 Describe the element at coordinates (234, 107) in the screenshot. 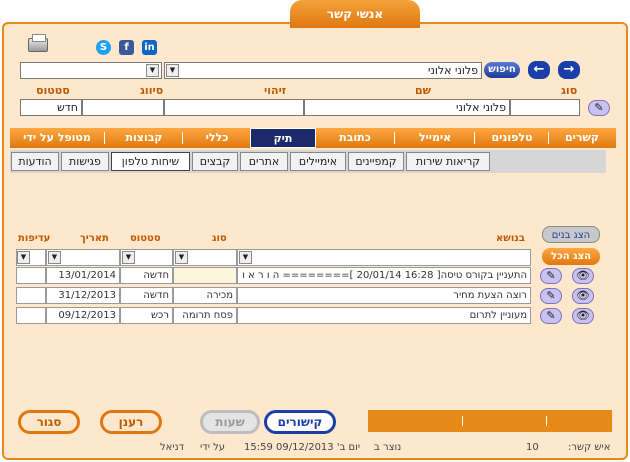

I see `id-field` at that location.